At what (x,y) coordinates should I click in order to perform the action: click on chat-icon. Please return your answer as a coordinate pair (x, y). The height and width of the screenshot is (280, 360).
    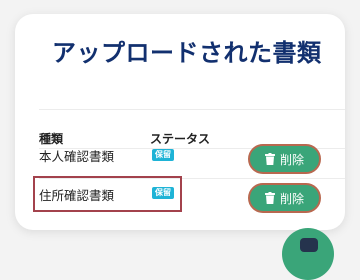
    Looking at the image, I should click on (309, 245).